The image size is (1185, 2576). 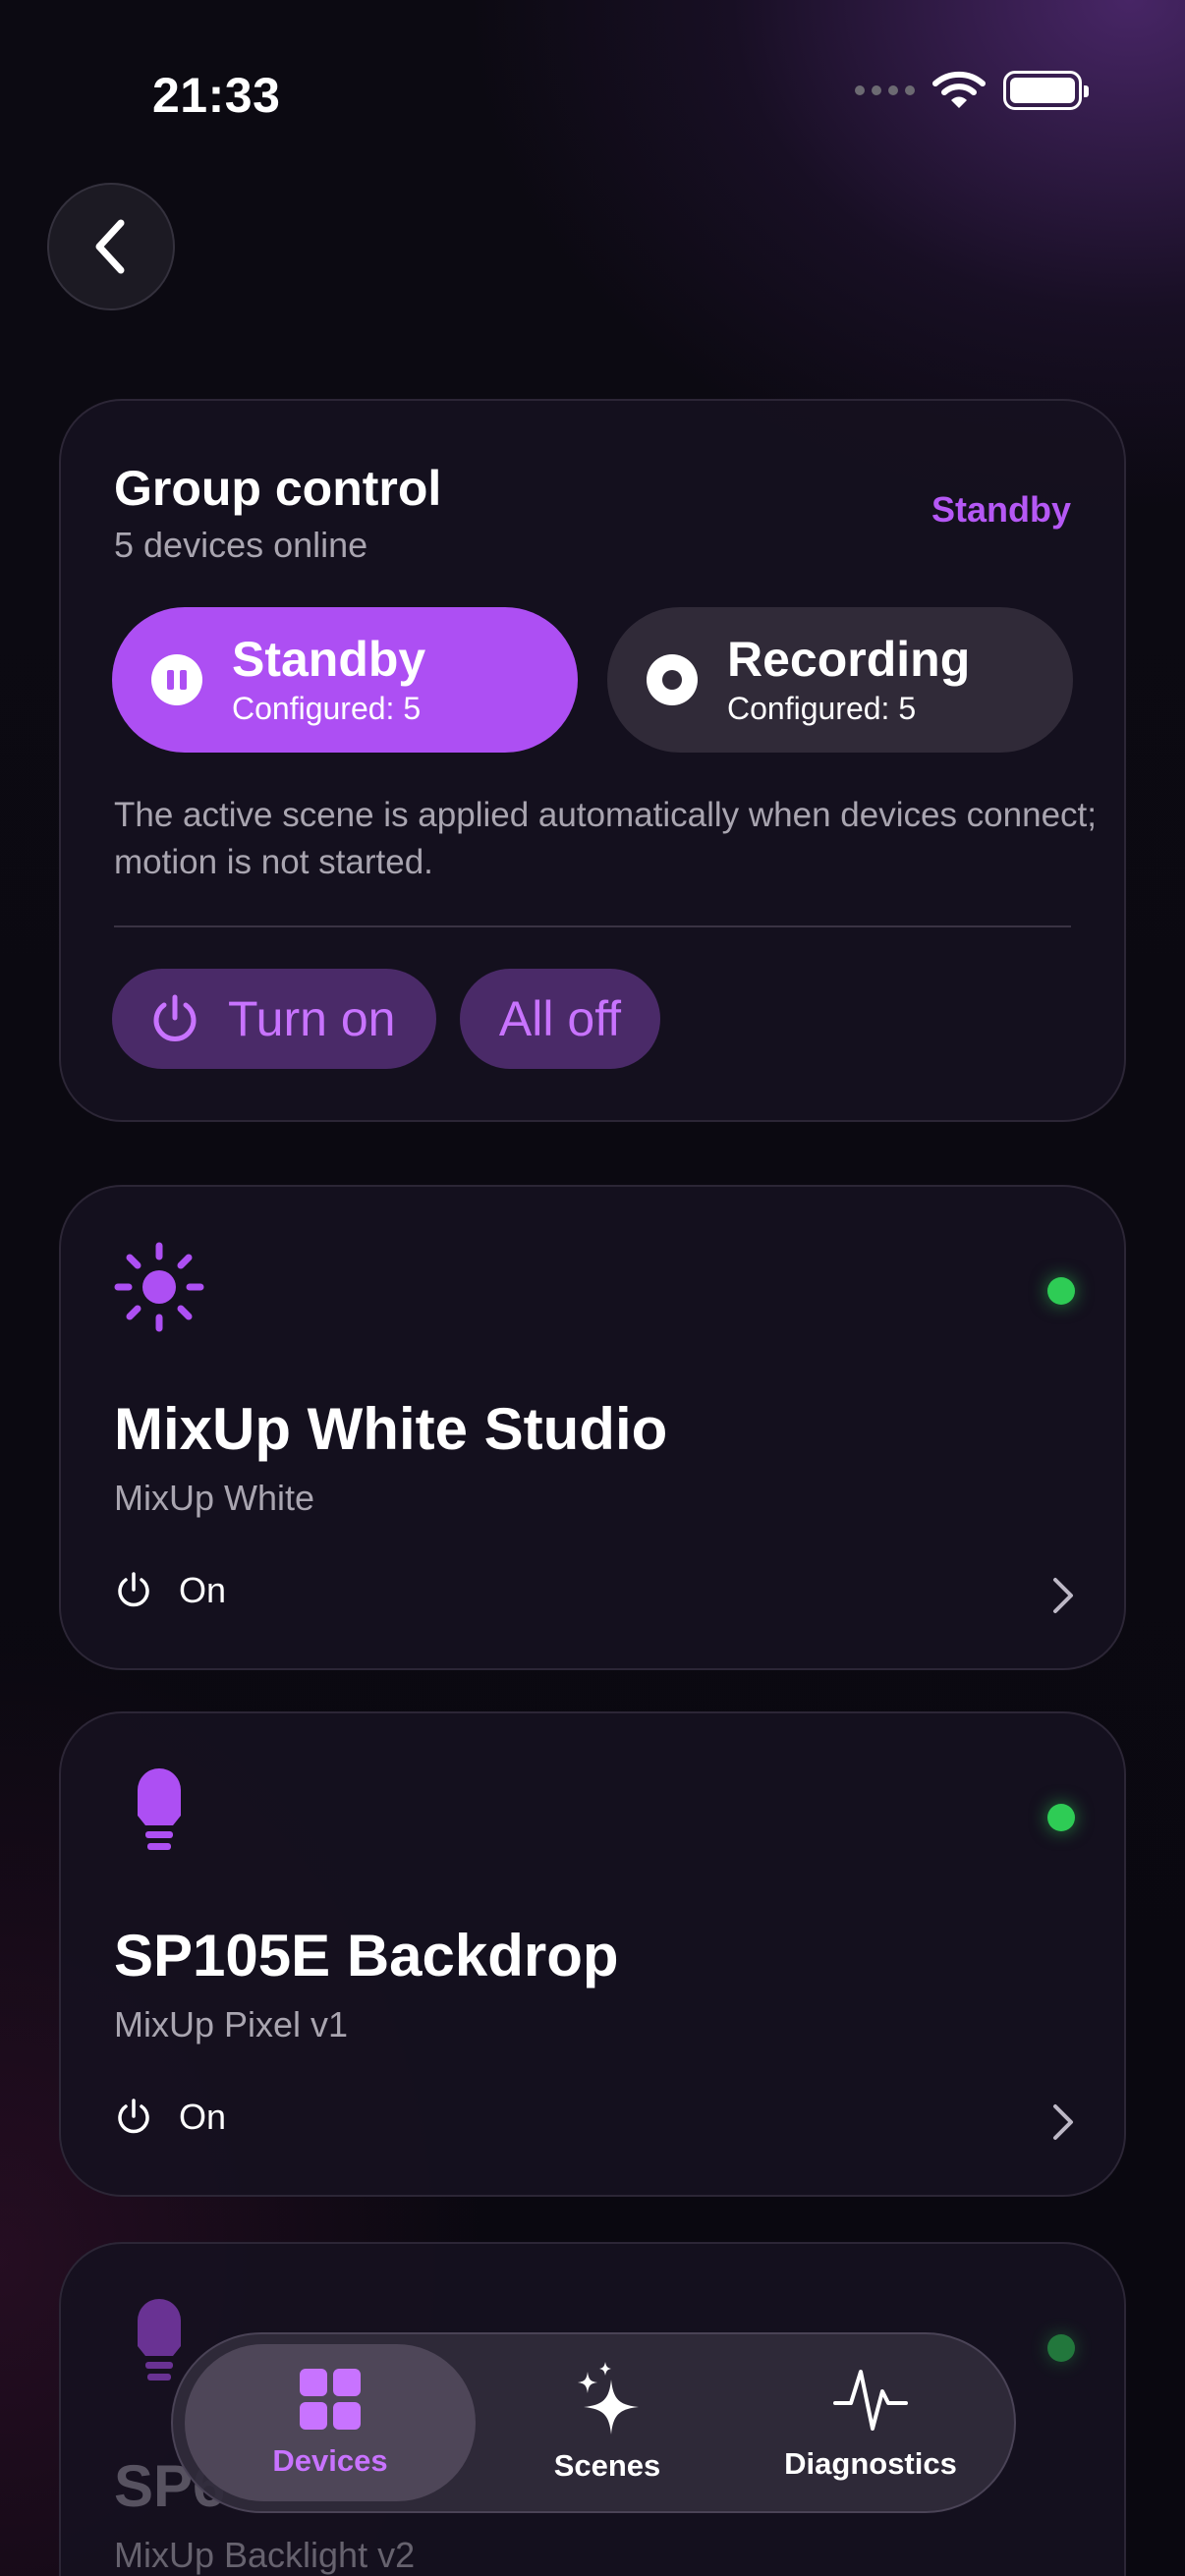 What do you see at coordinates (241, 545) in the screenshot?
I see `devices-online-count: 5 devices online` at bounding box center [241, 545].